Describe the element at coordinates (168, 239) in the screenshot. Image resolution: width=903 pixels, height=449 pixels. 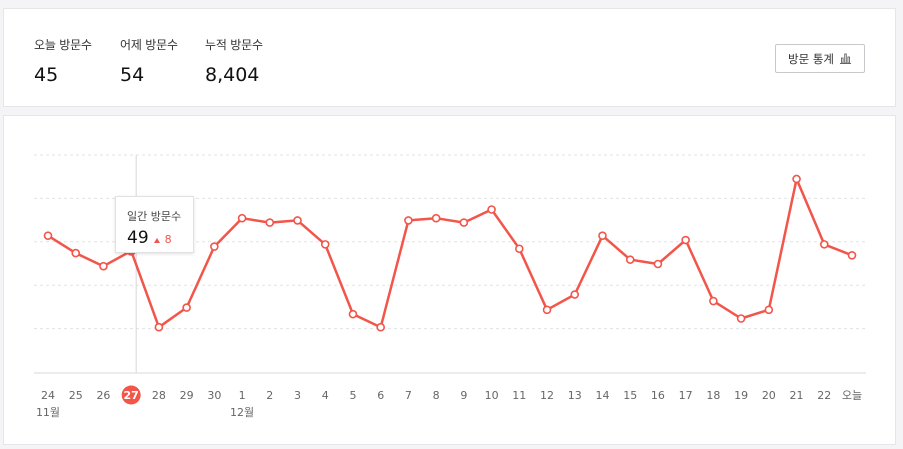
I see `tooltip-change: 8` at that location.